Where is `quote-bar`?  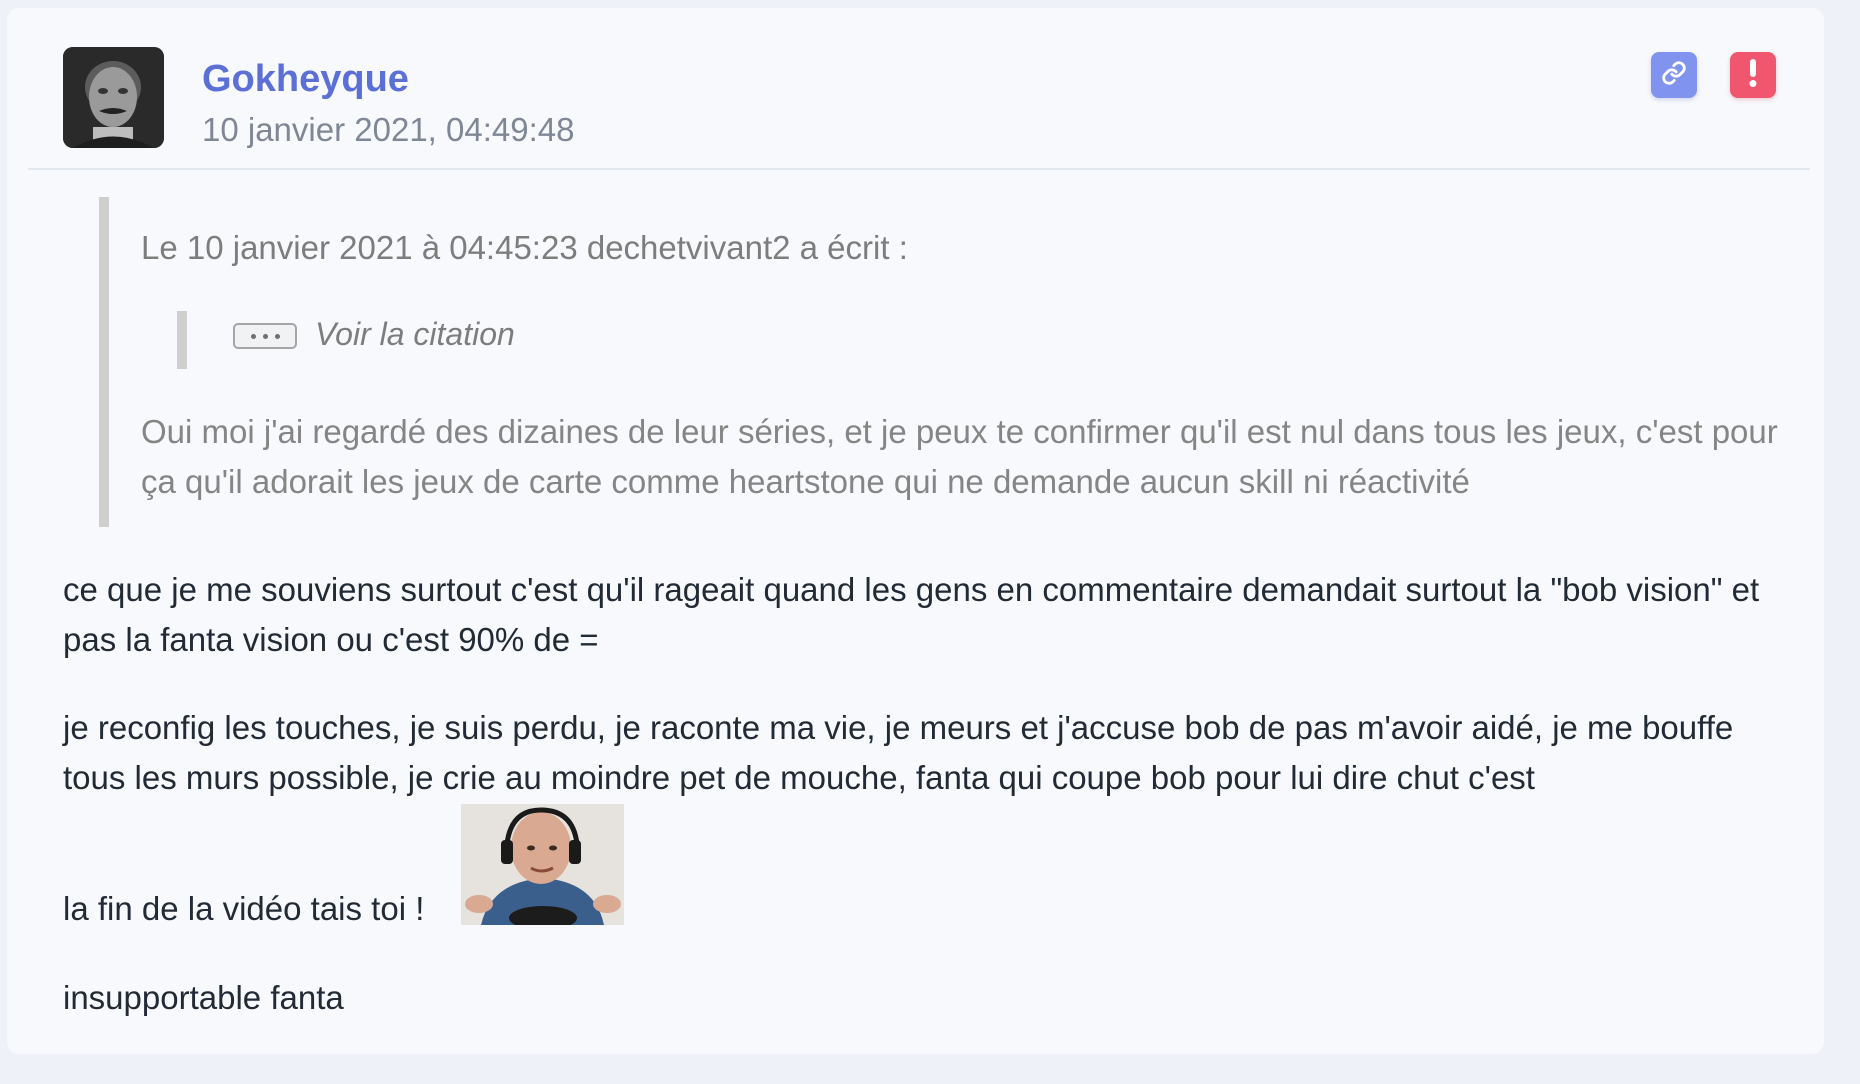
quote-bar is located at coordinates (104, 362).